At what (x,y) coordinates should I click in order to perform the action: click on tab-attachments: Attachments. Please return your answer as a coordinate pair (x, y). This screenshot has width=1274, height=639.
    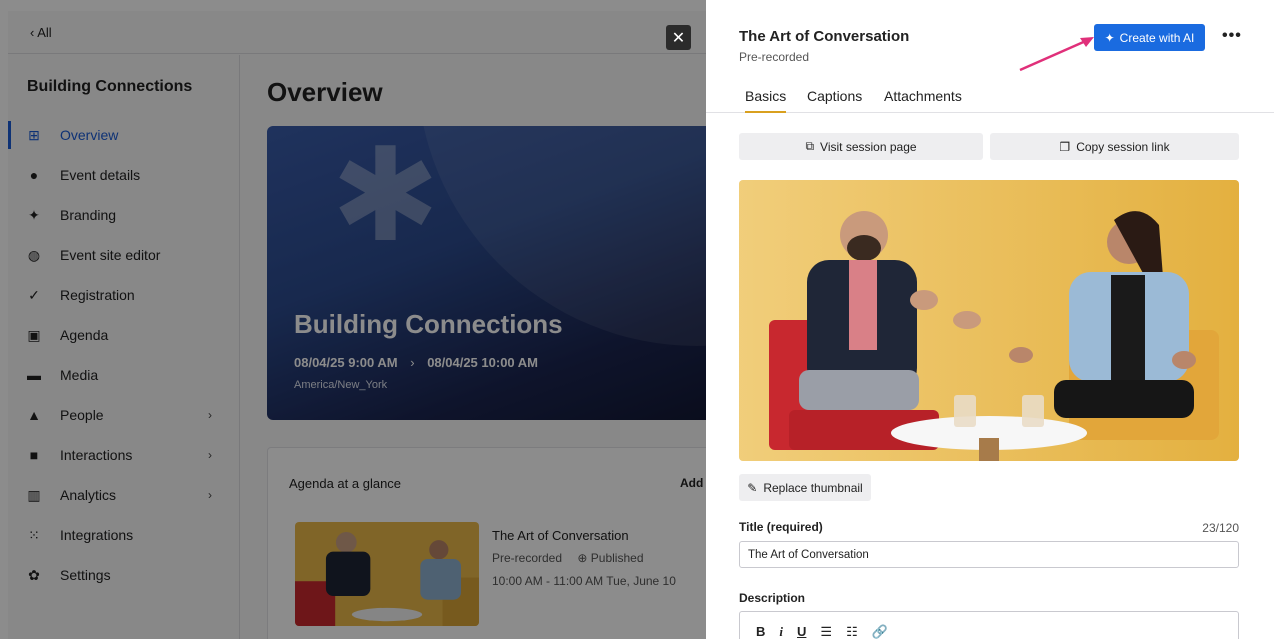
    Looking at the image, I should click on (923, 100).